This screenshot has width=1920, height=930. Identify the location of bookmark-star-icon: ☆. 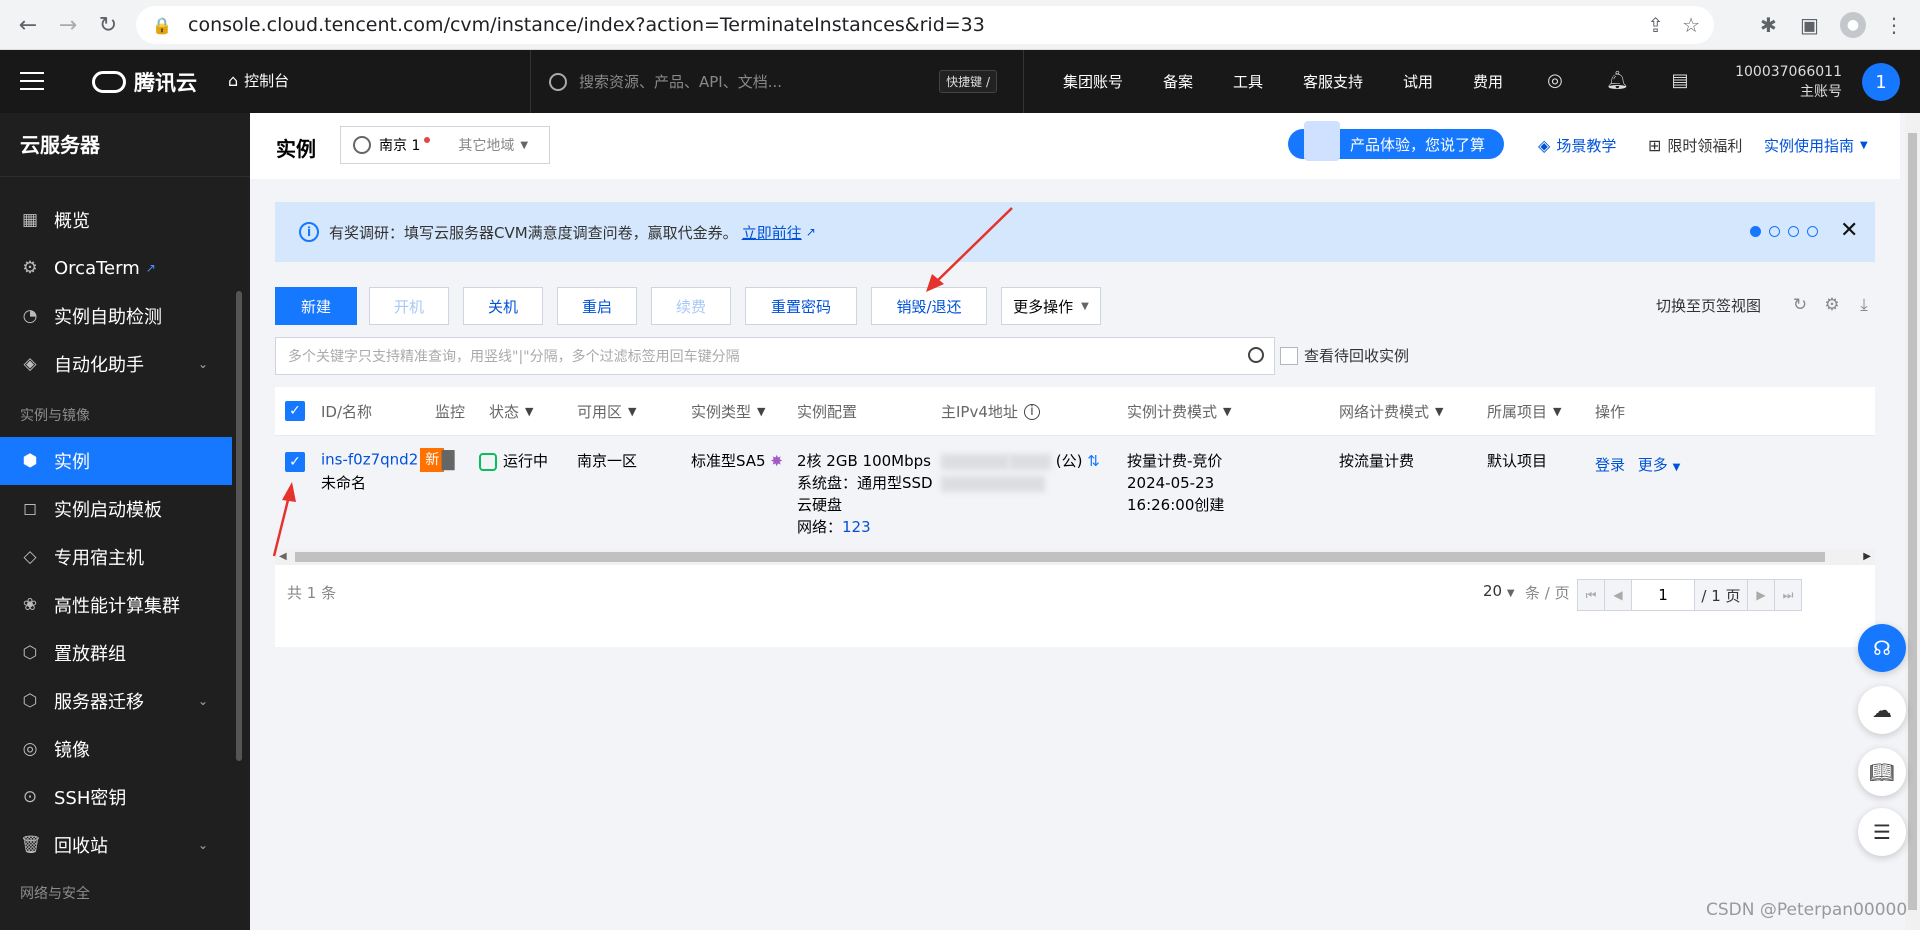
(1691, 25).